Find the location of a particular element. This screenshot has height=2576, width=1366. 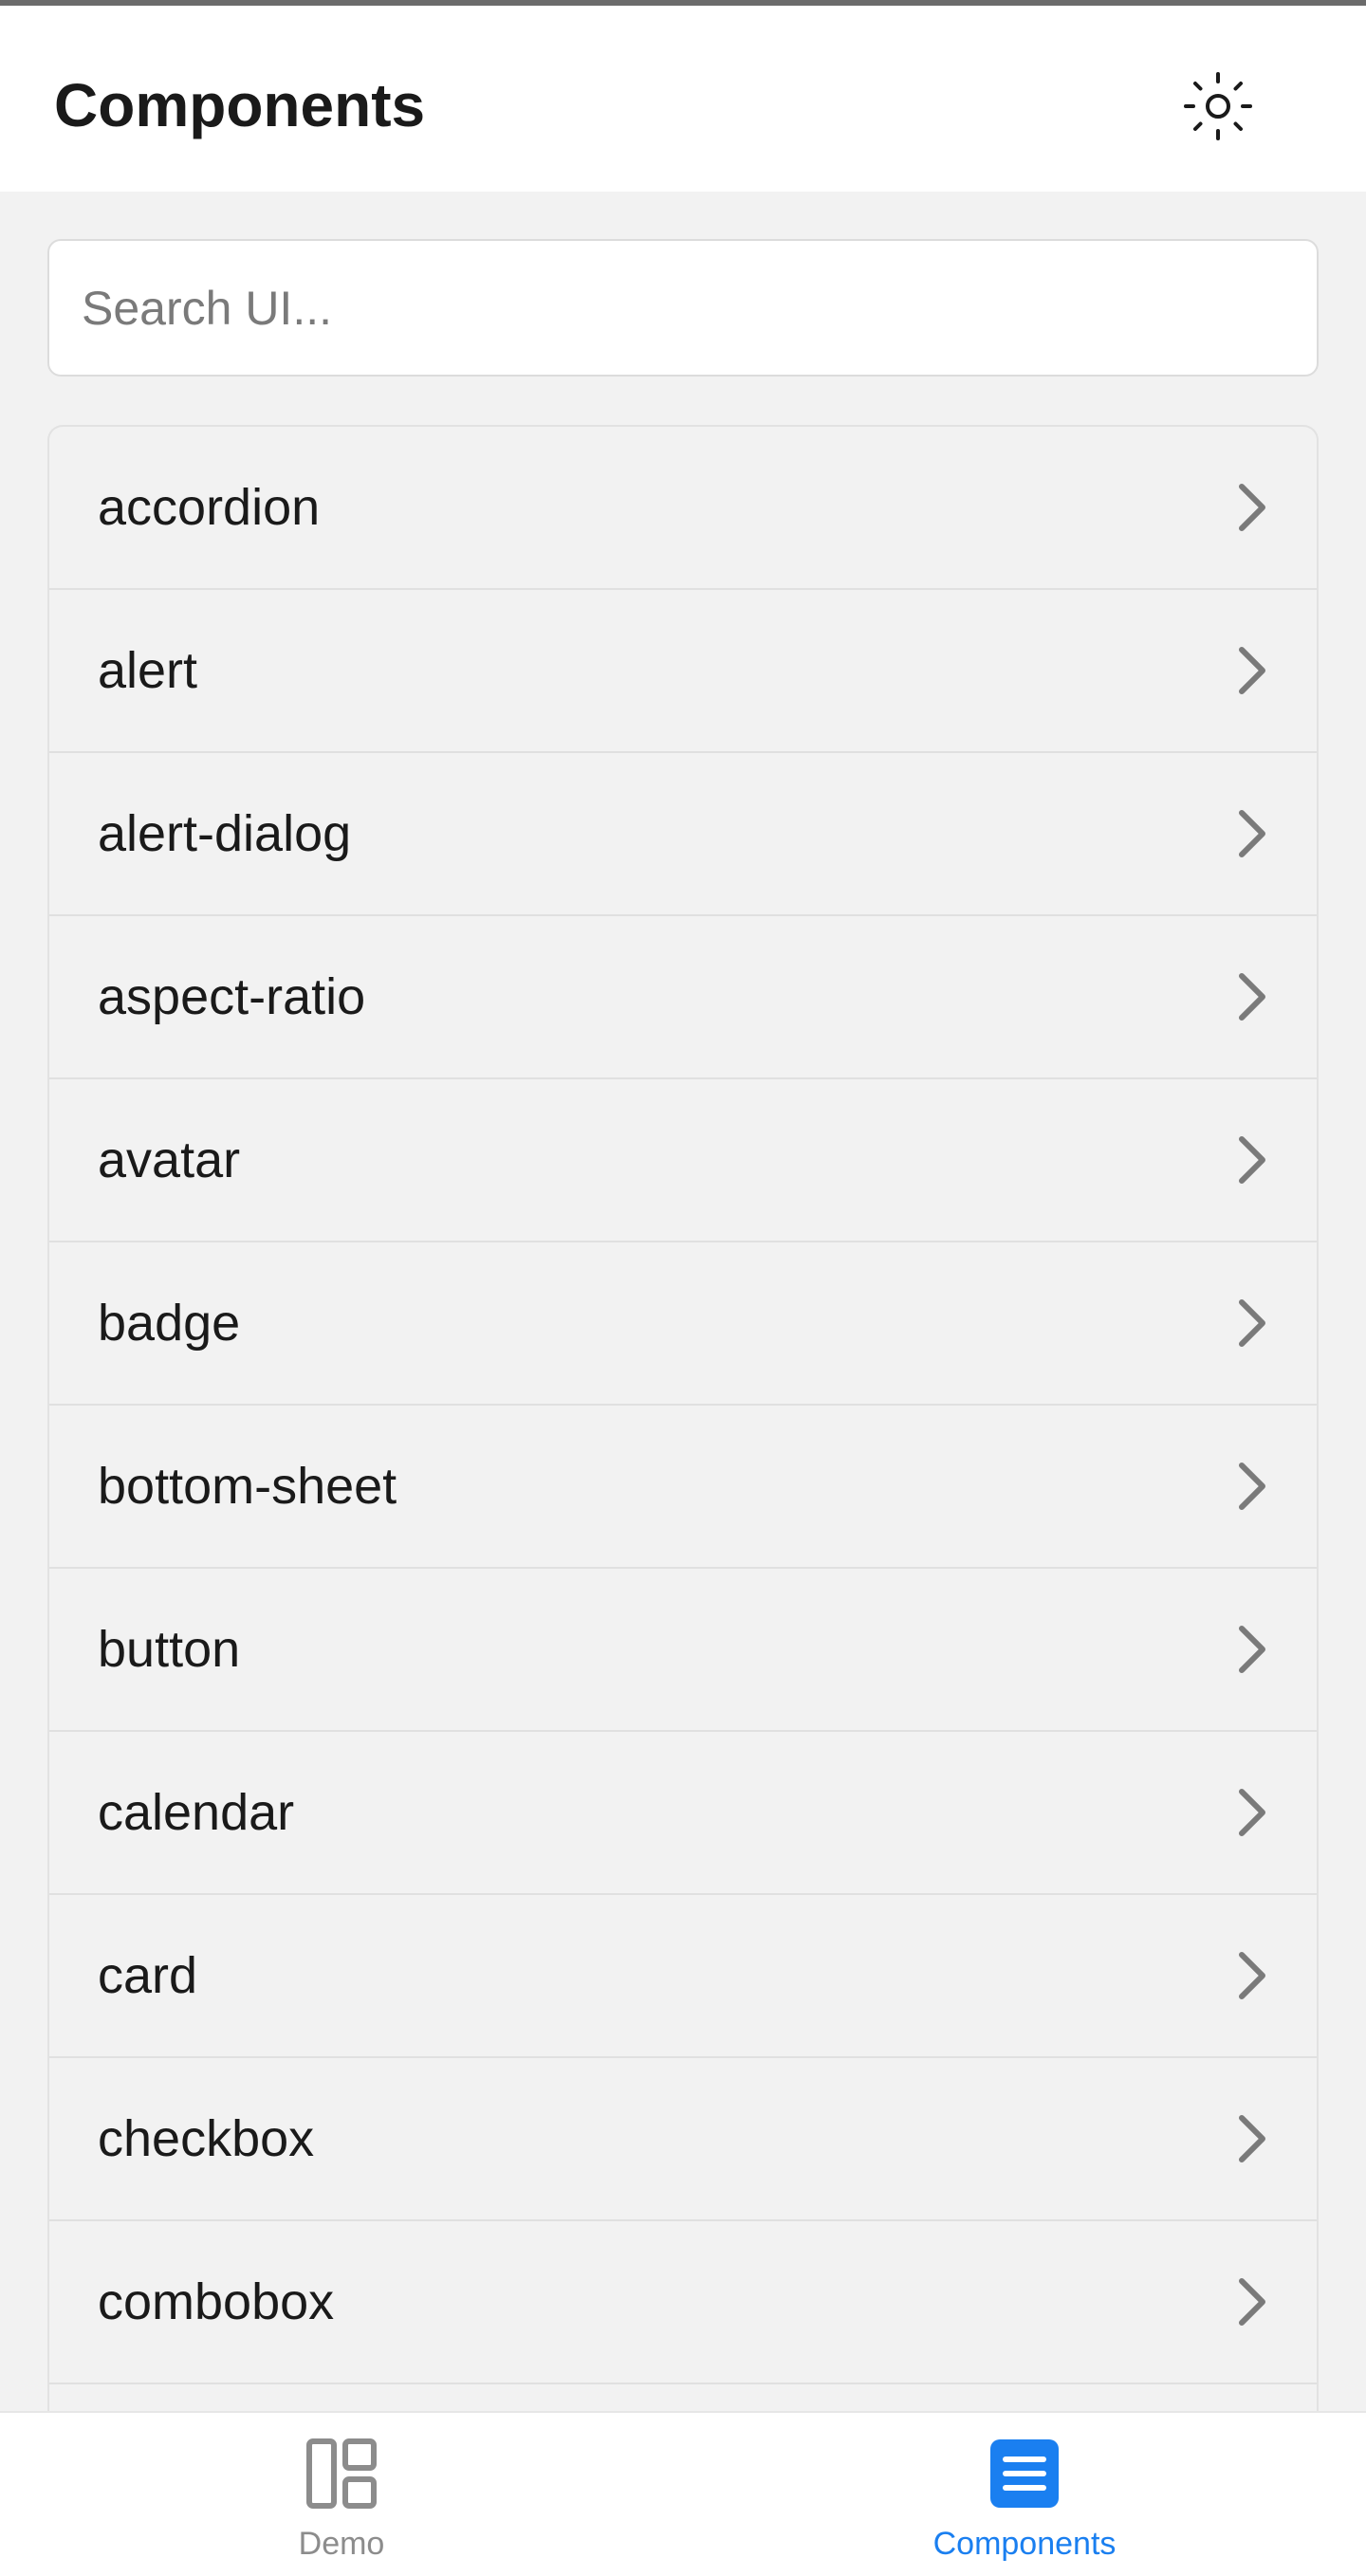

list-item: accordion is located at coordinates (683, 508).